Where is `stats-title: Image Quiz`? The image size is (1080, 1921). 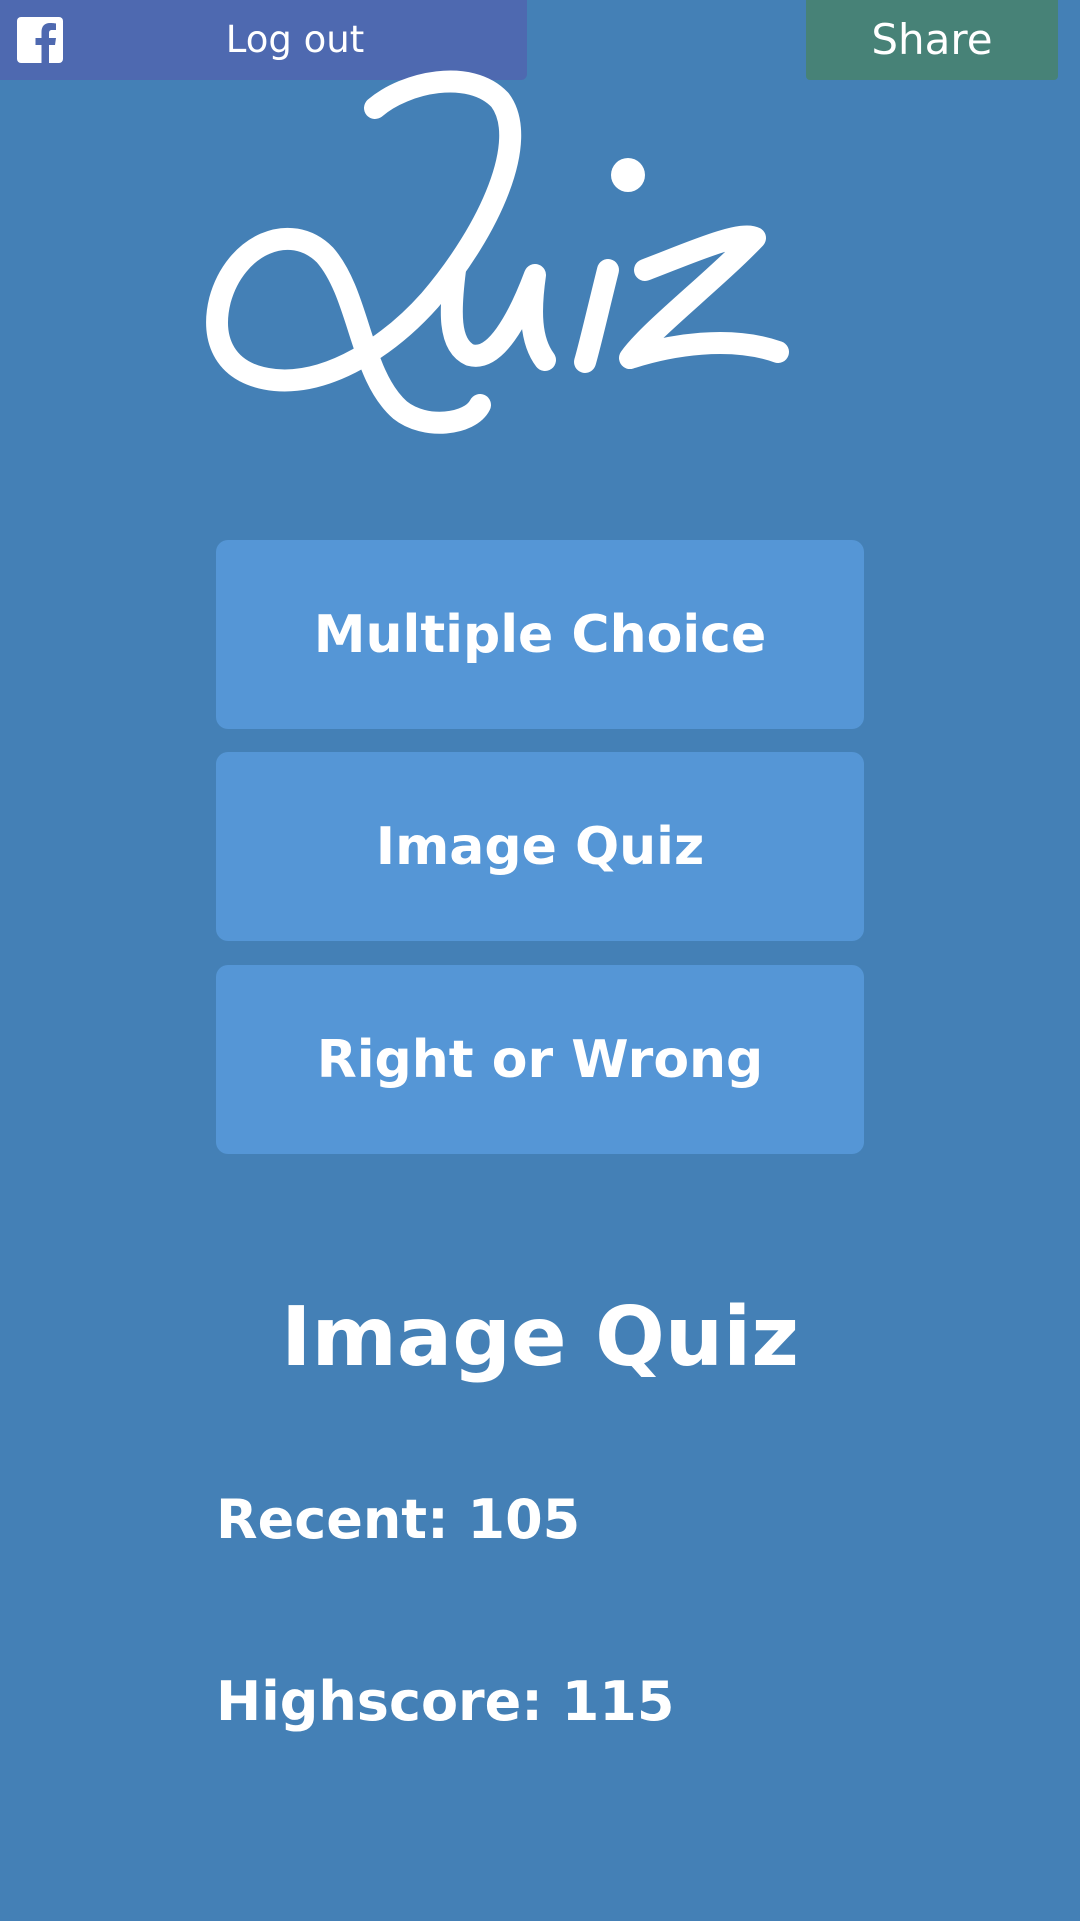
stats-title: Image Quiz is located at coordinates (540, 1337).